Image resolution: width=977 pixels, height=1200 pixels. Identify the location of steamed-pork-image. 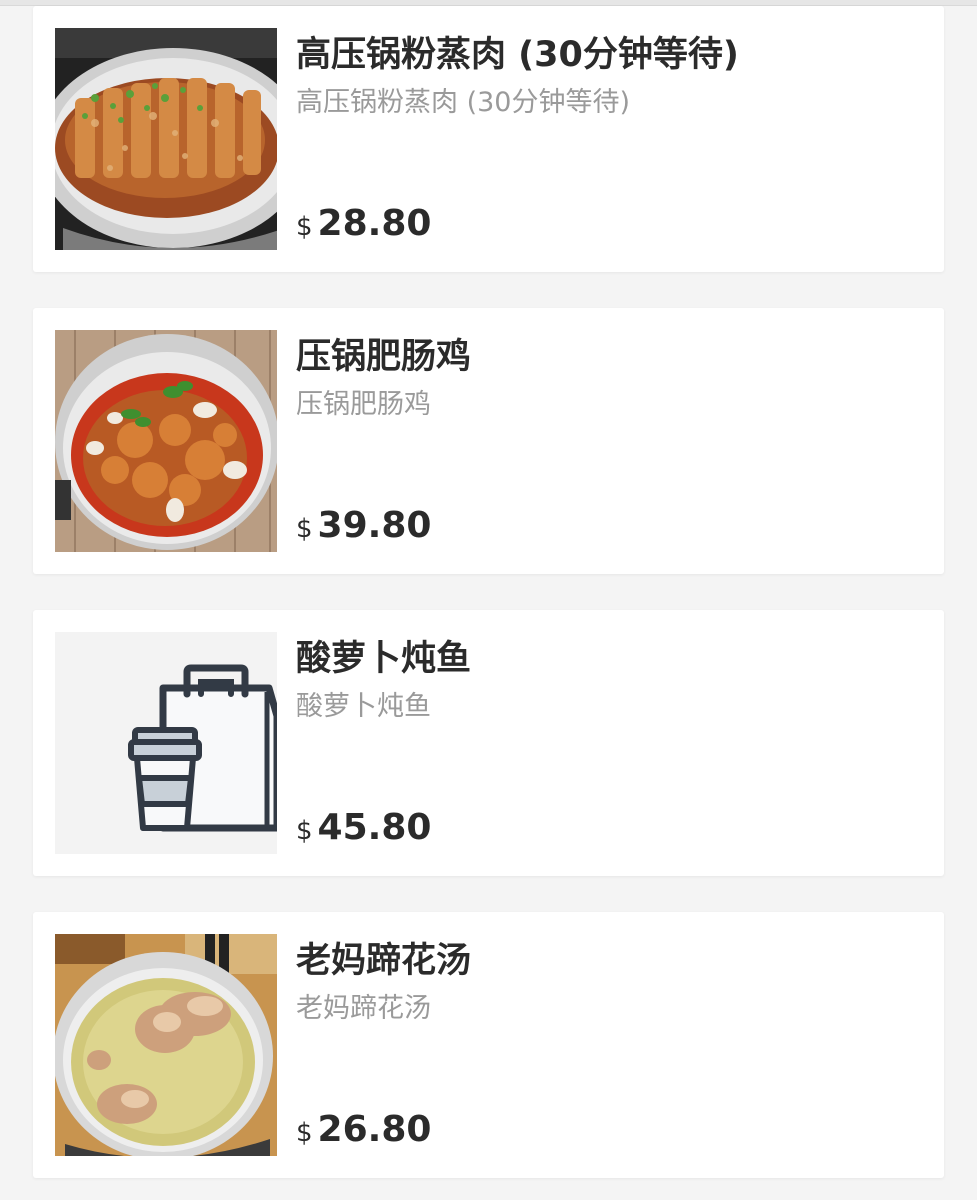
(166, 139).